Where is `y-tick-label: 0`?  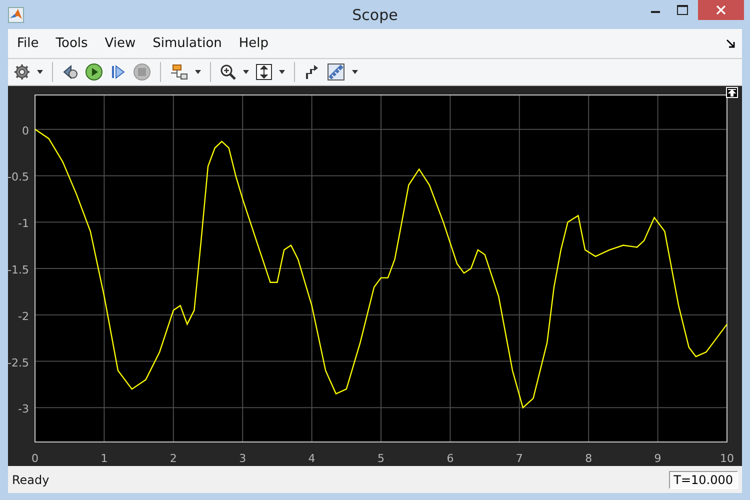
y-tick-label: 0 is located at coordinates (25, 131).